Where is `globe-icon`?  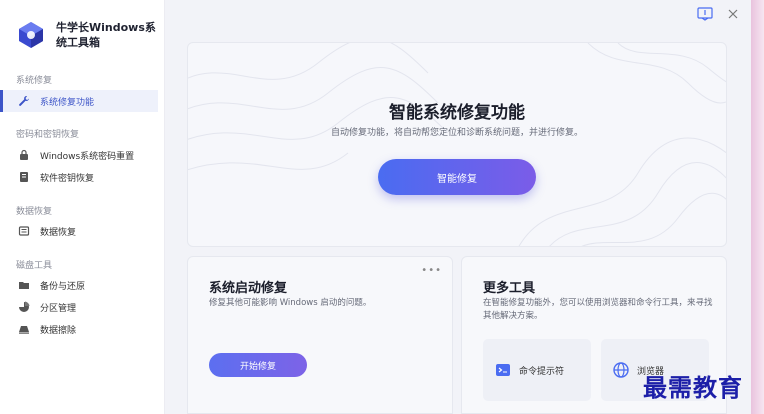
globe-icon is located at coordinates (621, 370).